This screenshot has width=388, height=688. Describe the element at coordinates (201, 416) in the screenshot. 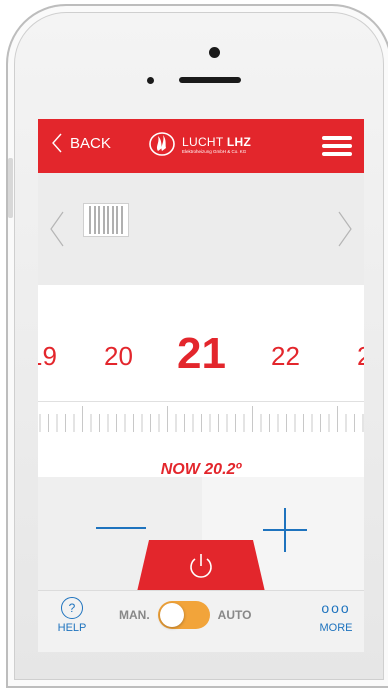

I see `temperature-ruler` at that location.